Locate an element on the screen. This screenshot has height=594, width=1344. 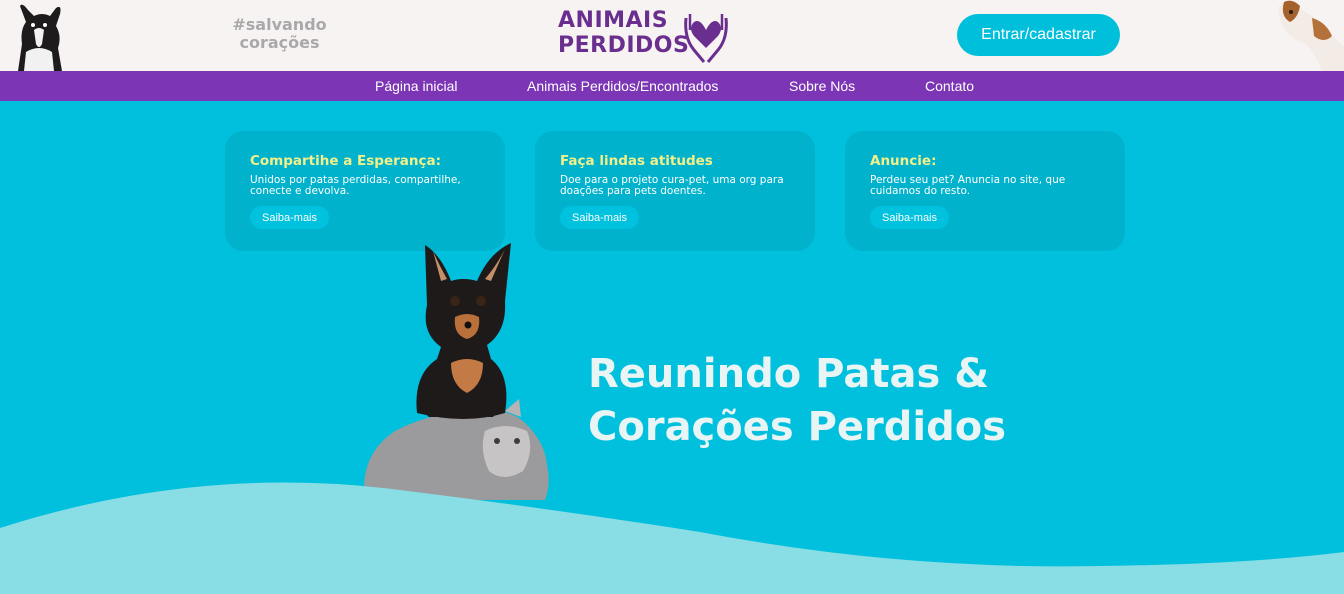
hero-title: Reunindo Patas & Corações Perdidos is located at coordinates (803, 401).